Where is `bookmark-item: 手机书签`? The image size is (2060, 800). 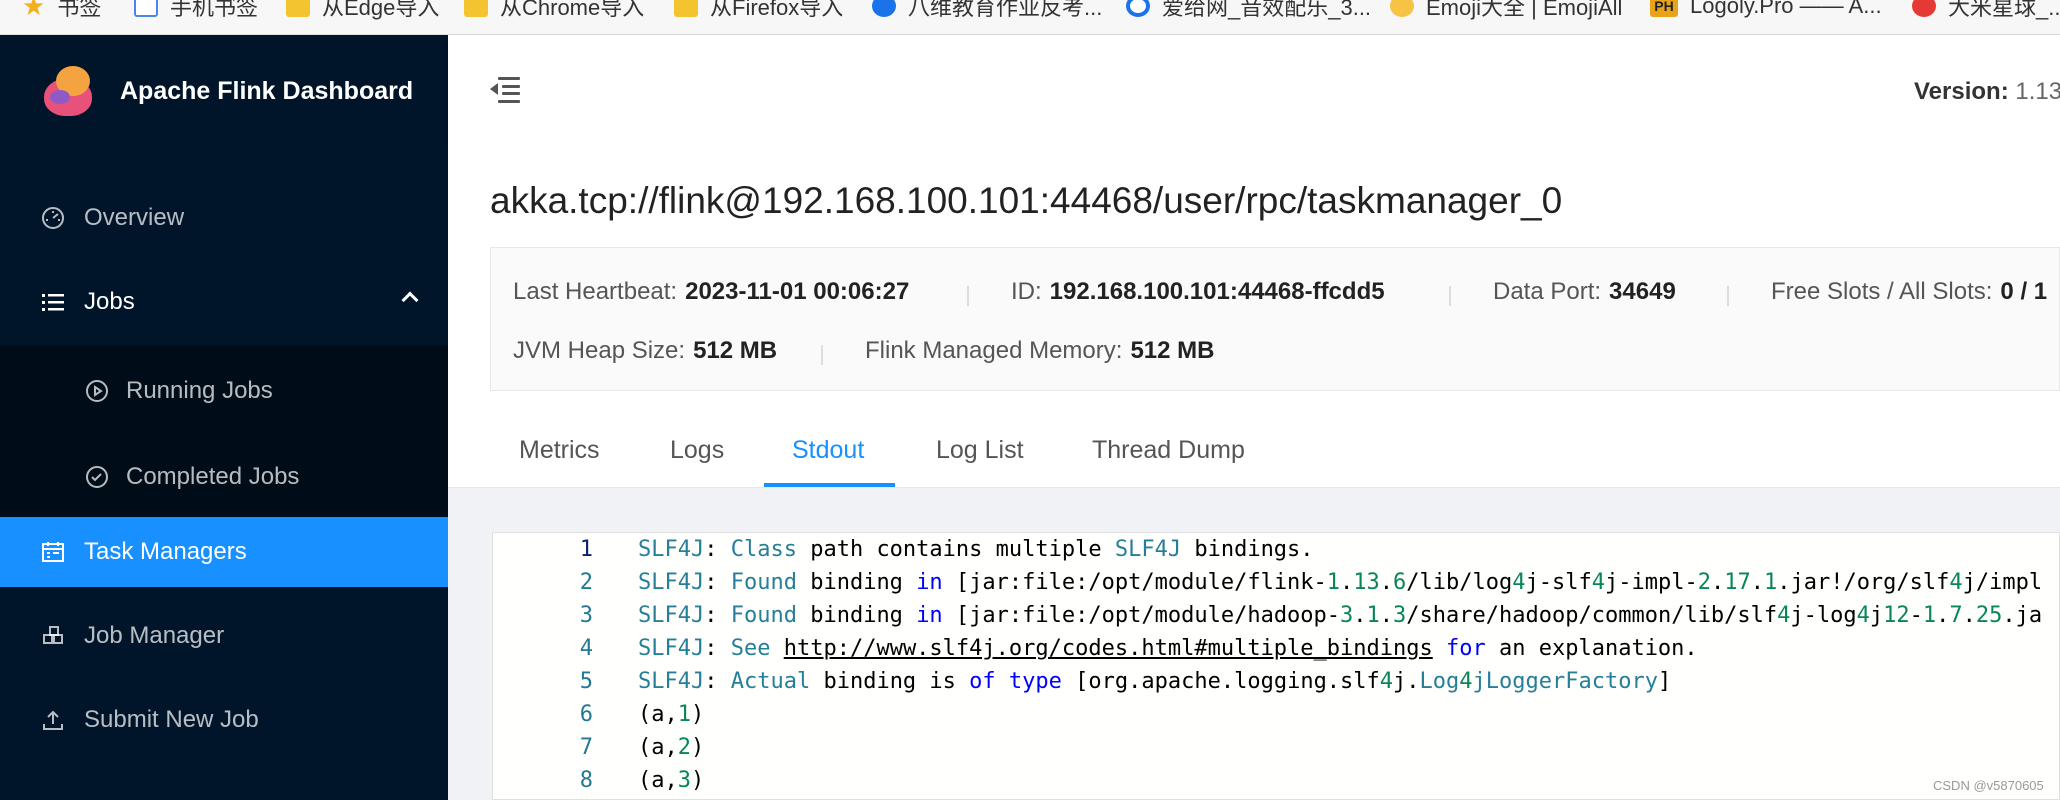 bookmark-item: 手机书签 is located at coordinates (196, 10).